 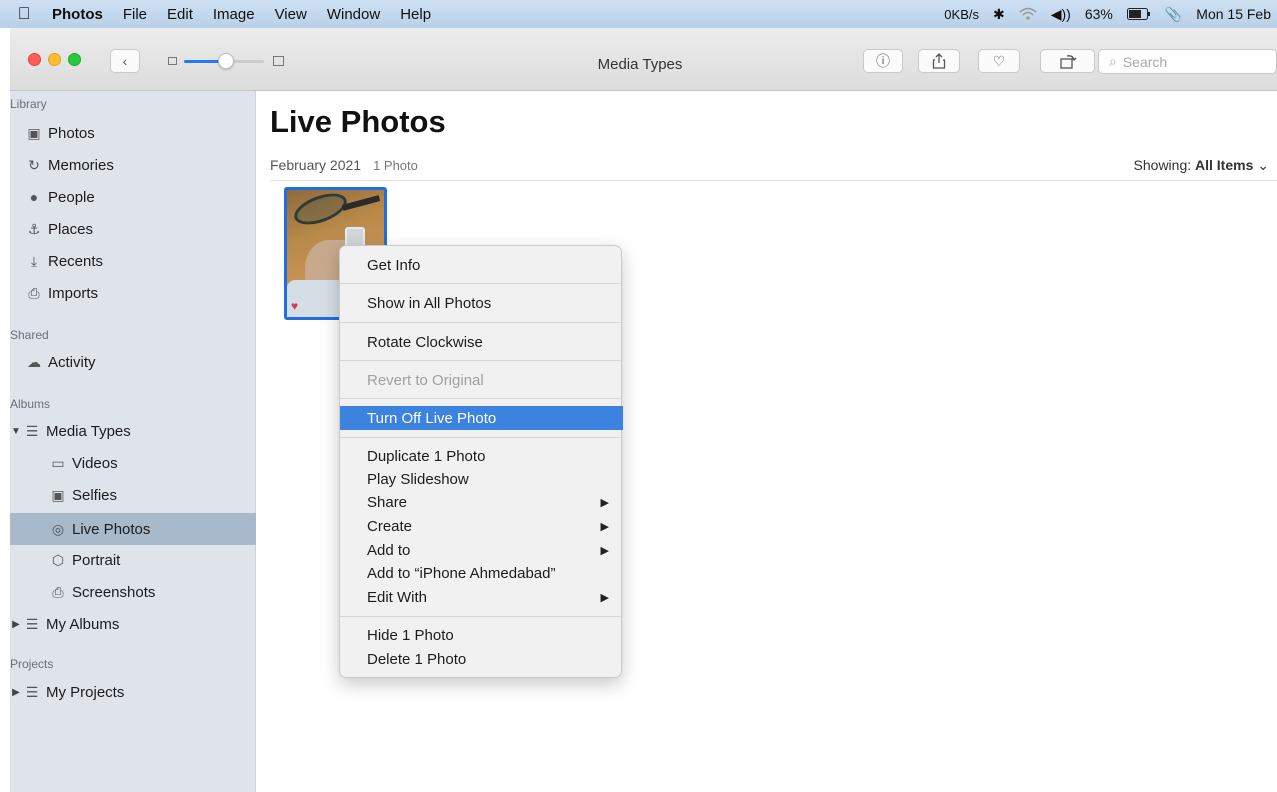 I want to click on menu-item-label: Share, so click(x=387, y=502).